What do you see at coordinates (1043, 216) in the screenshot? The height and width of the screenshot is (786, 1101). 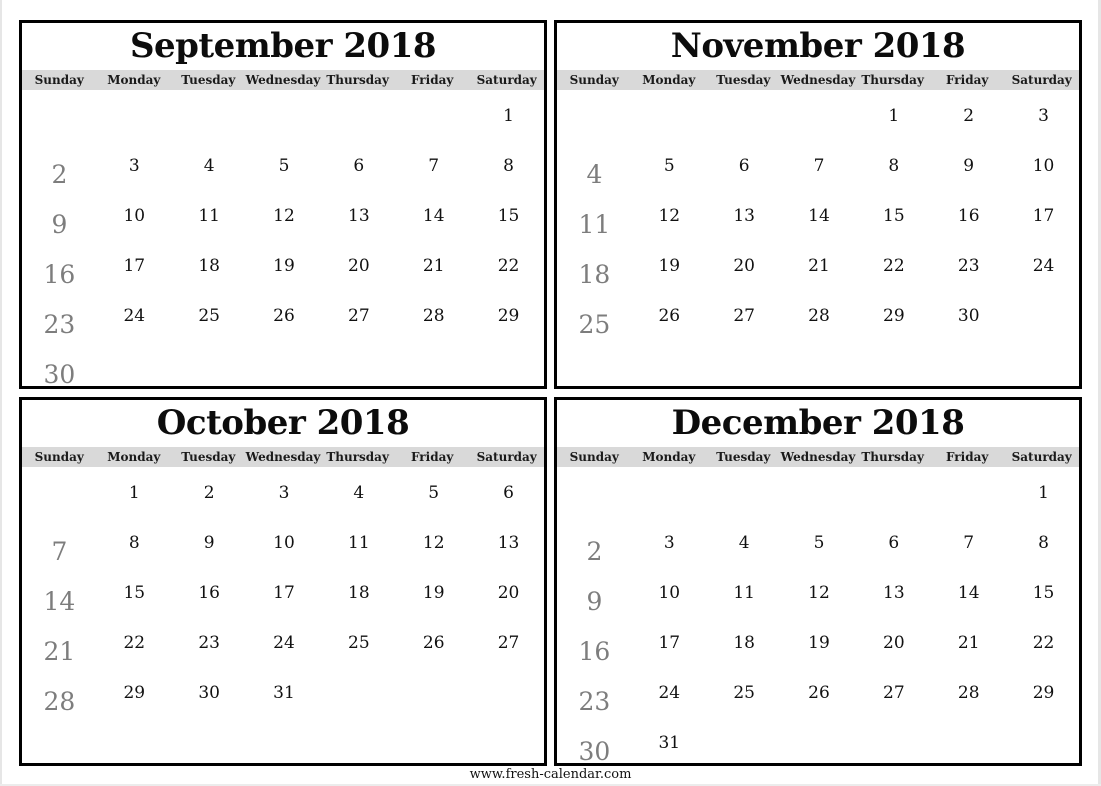 I see `date-cell: 17` at bounding box center [1043, 216].